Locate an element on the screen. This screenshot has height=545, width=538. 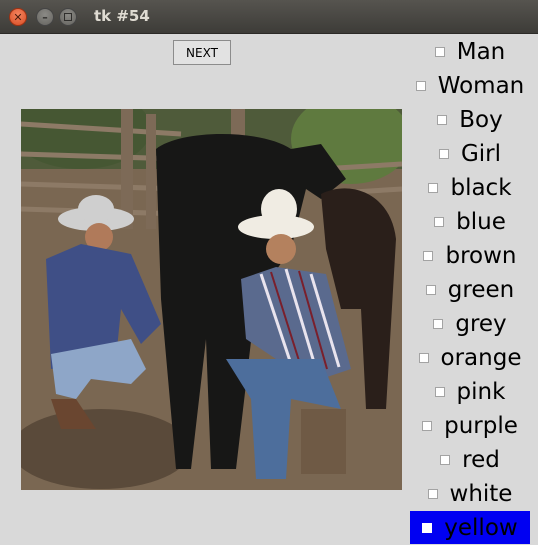
checkbox-label: grey is located at coordinates (481, 323).